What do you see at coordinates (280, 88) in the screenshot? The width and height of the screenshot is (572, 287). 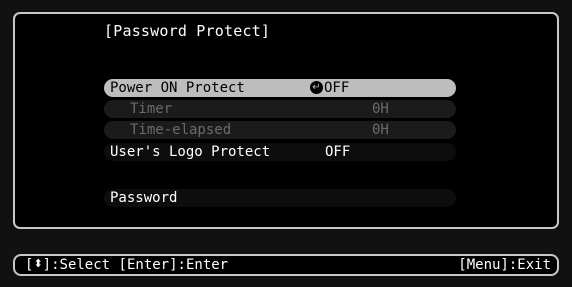 I see `power-on-protect-row: Power ON Protect ↵ OFF` at bounding box center [280, 88].